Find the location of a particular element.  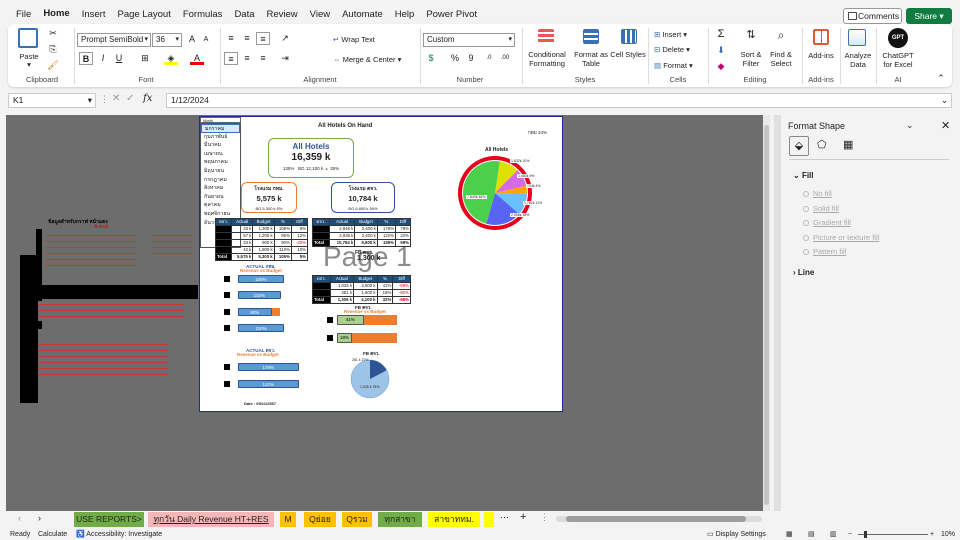

zoom-level: 10% is located at coordinates (948, 534).